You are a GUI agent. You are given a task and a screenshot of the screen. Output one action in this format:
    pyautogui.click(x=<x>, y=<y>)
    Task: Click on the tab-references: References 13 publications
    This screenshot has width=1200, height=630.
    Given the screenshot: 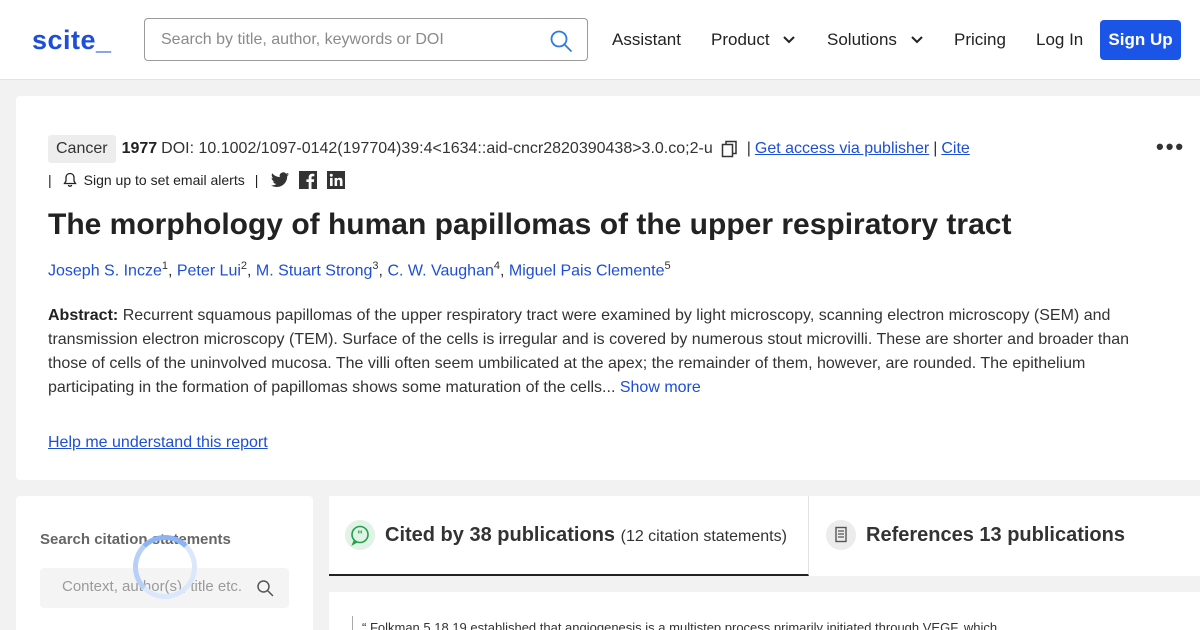 What is the action you would take?
    pyautogui.click(x=1005, y=536)
    